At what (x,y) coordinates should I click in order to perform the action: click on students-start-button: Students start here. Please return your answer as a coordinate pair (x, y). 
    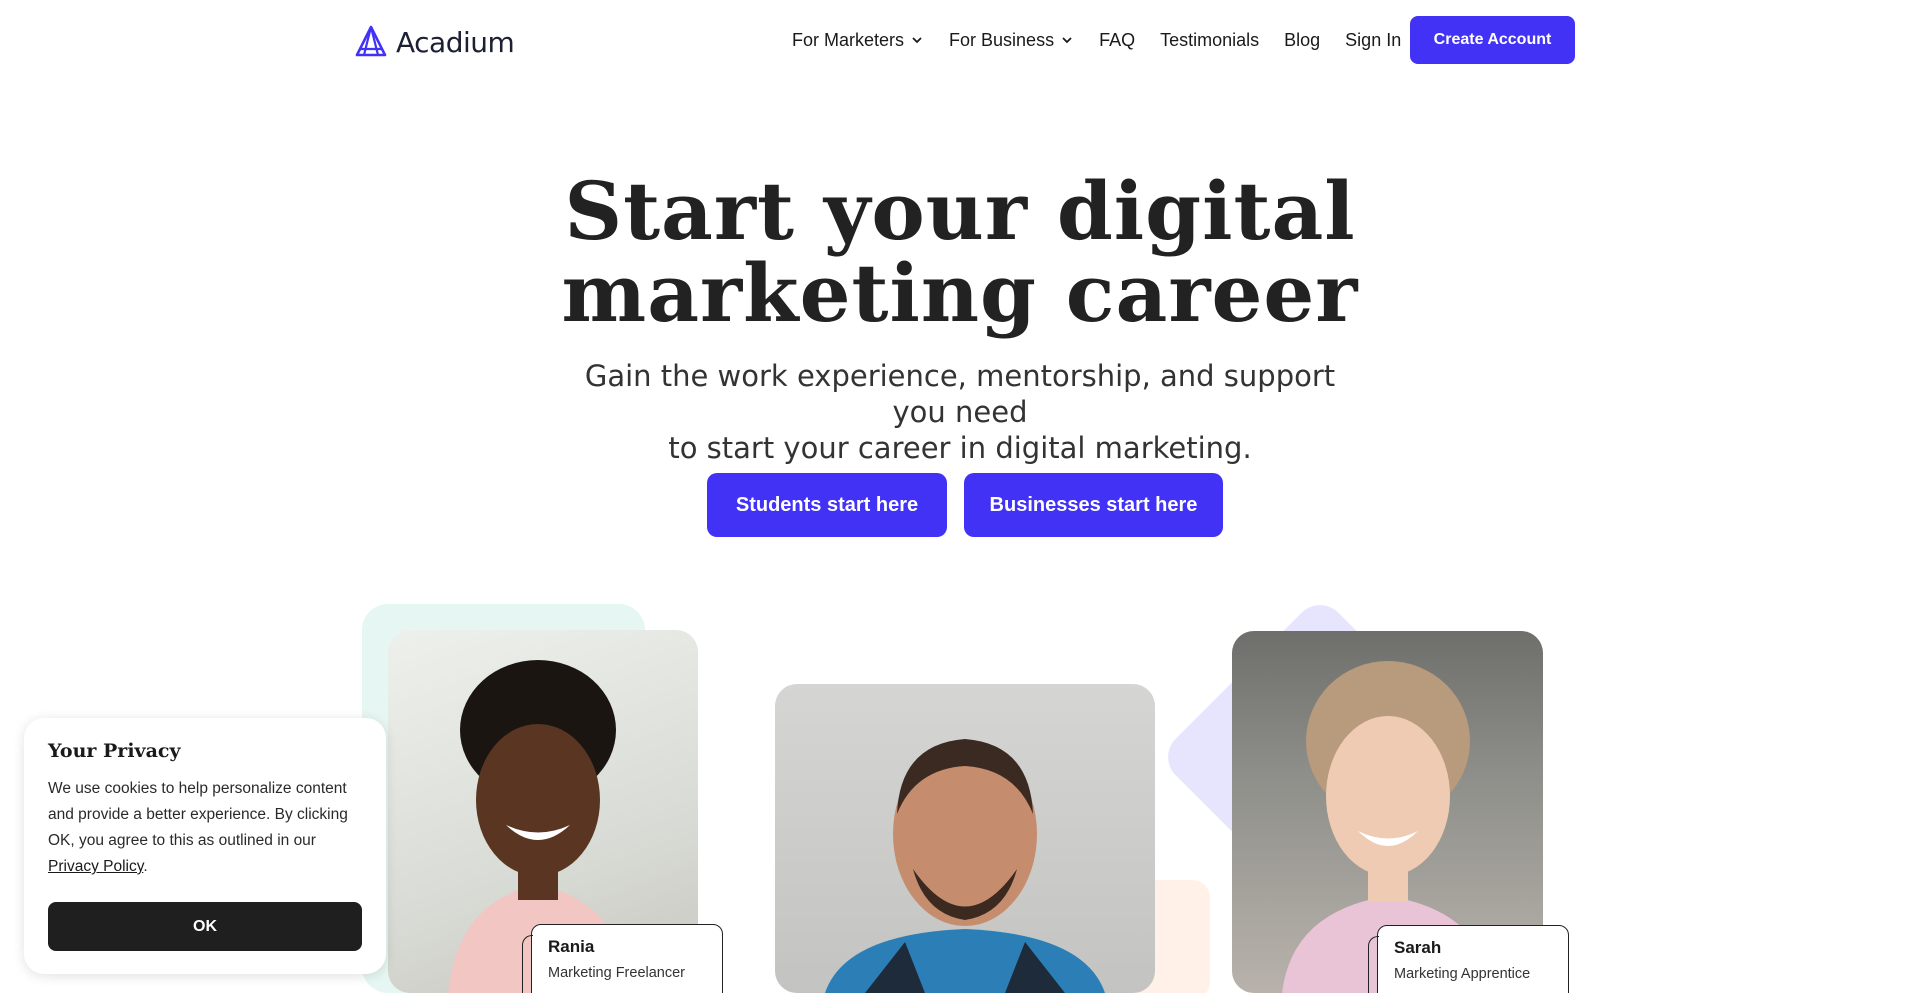
    Looking at the image, I should click on (827, 505).